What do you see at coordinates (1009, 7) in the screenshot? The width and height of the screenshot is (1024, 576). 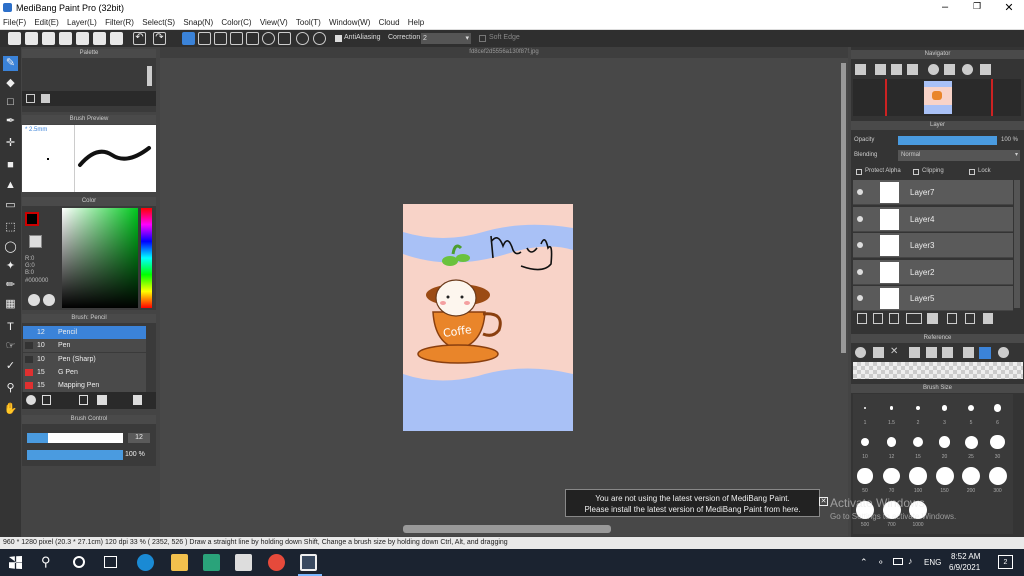 I see `close-button: ✕` at bounding box center [1009, 7].